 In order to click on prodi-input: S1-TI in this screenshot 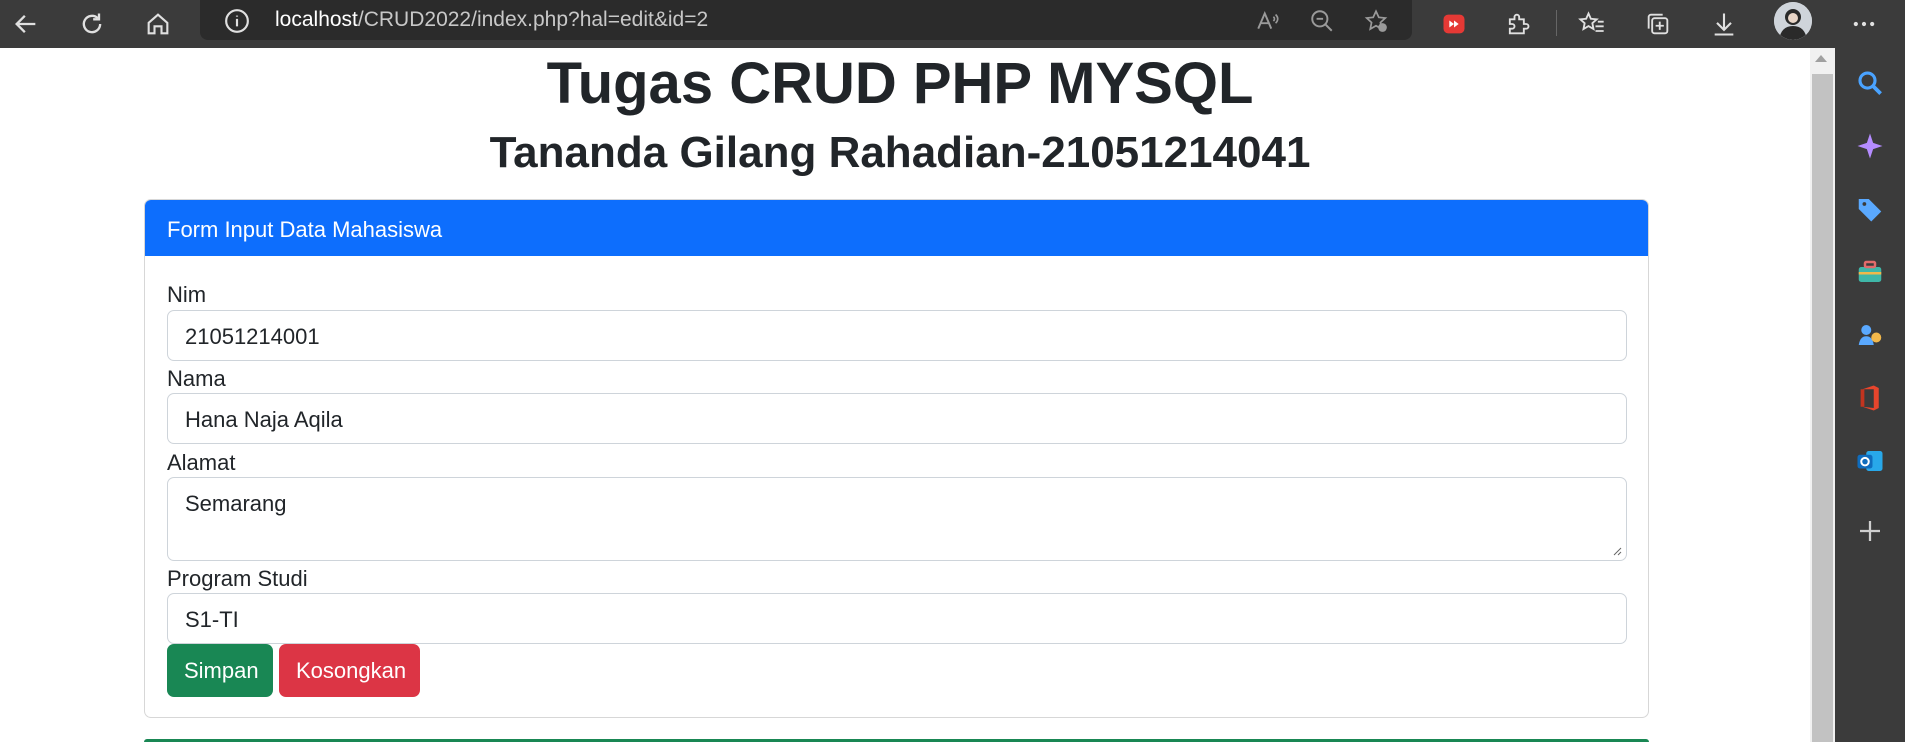, I will do `click(897, 618)`.